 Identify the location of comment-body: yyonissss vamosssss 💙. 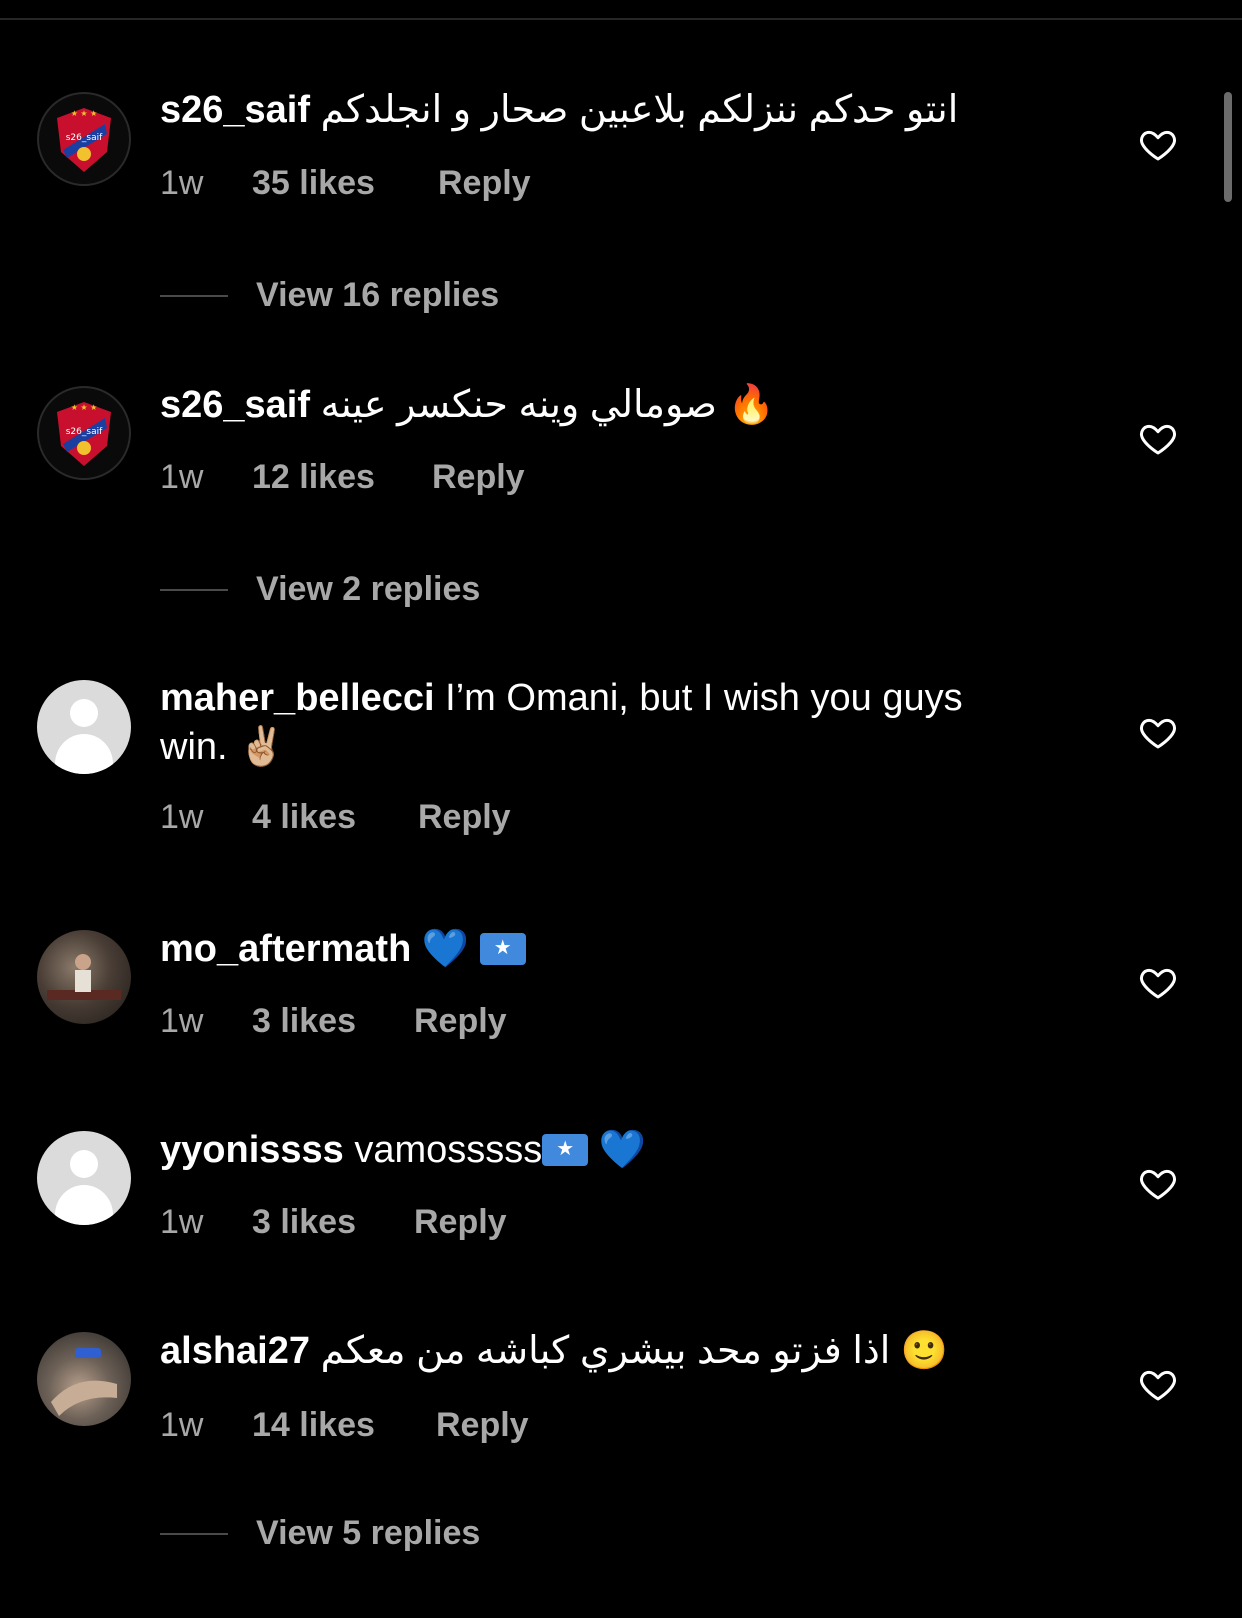
(620, 1149).